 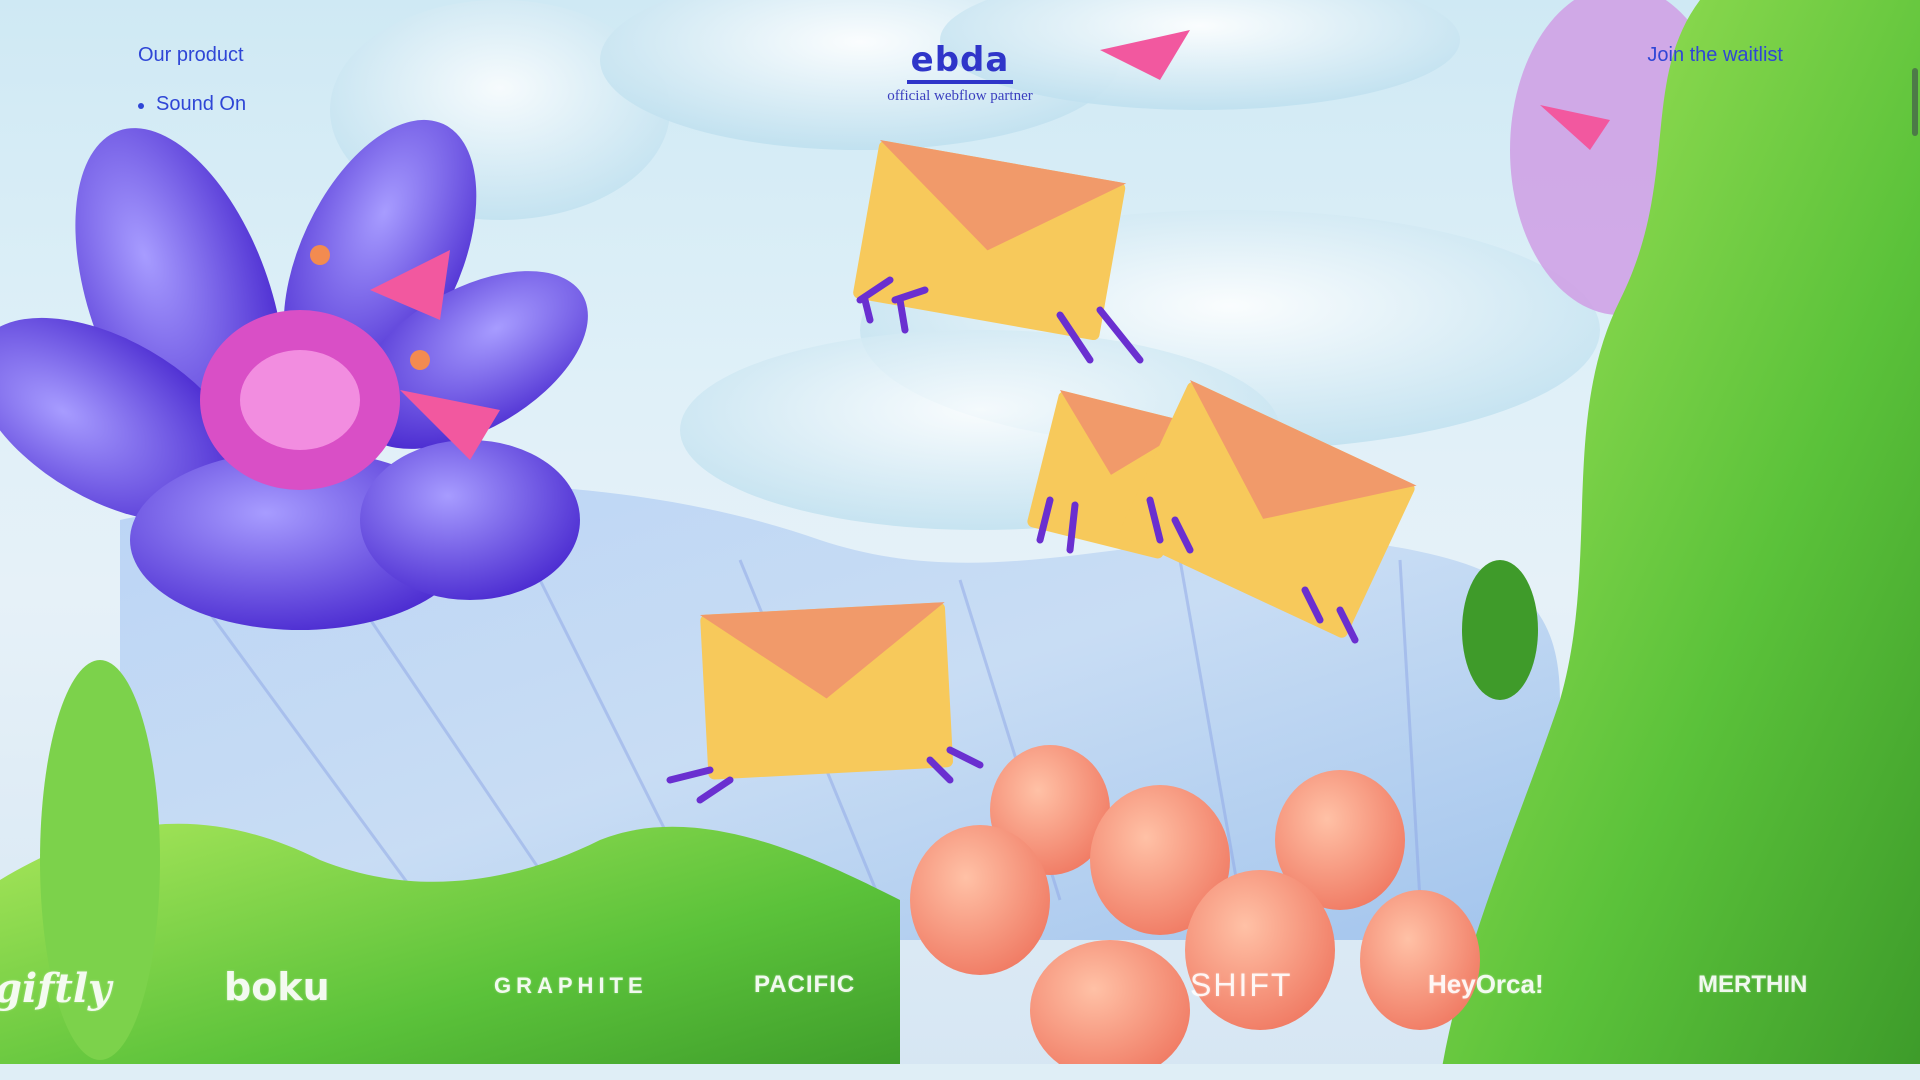 I want to click on logo-pacific: PACIFIC, so click(x=805, y=984).